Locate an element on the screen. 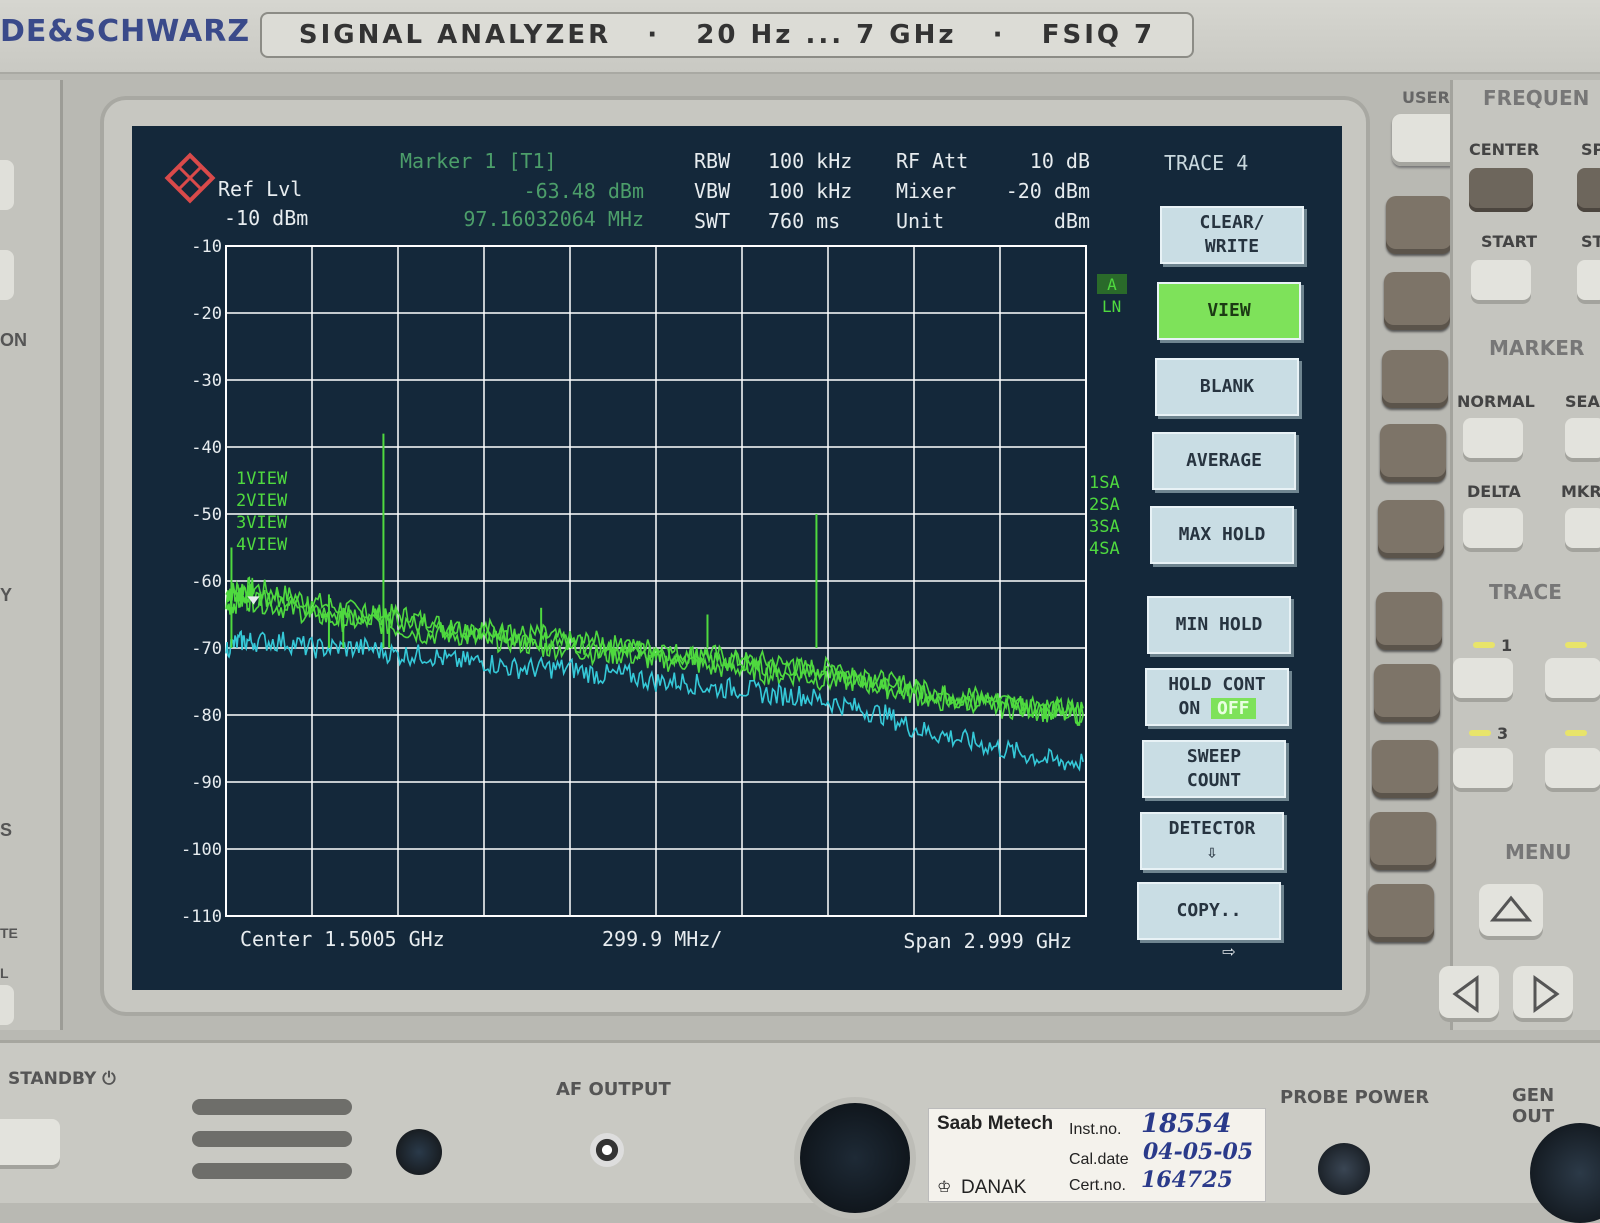 The width and height of the screenshot is (1600, 1223). hold-cont-off: OFF is located at coordinates (1233, 708).